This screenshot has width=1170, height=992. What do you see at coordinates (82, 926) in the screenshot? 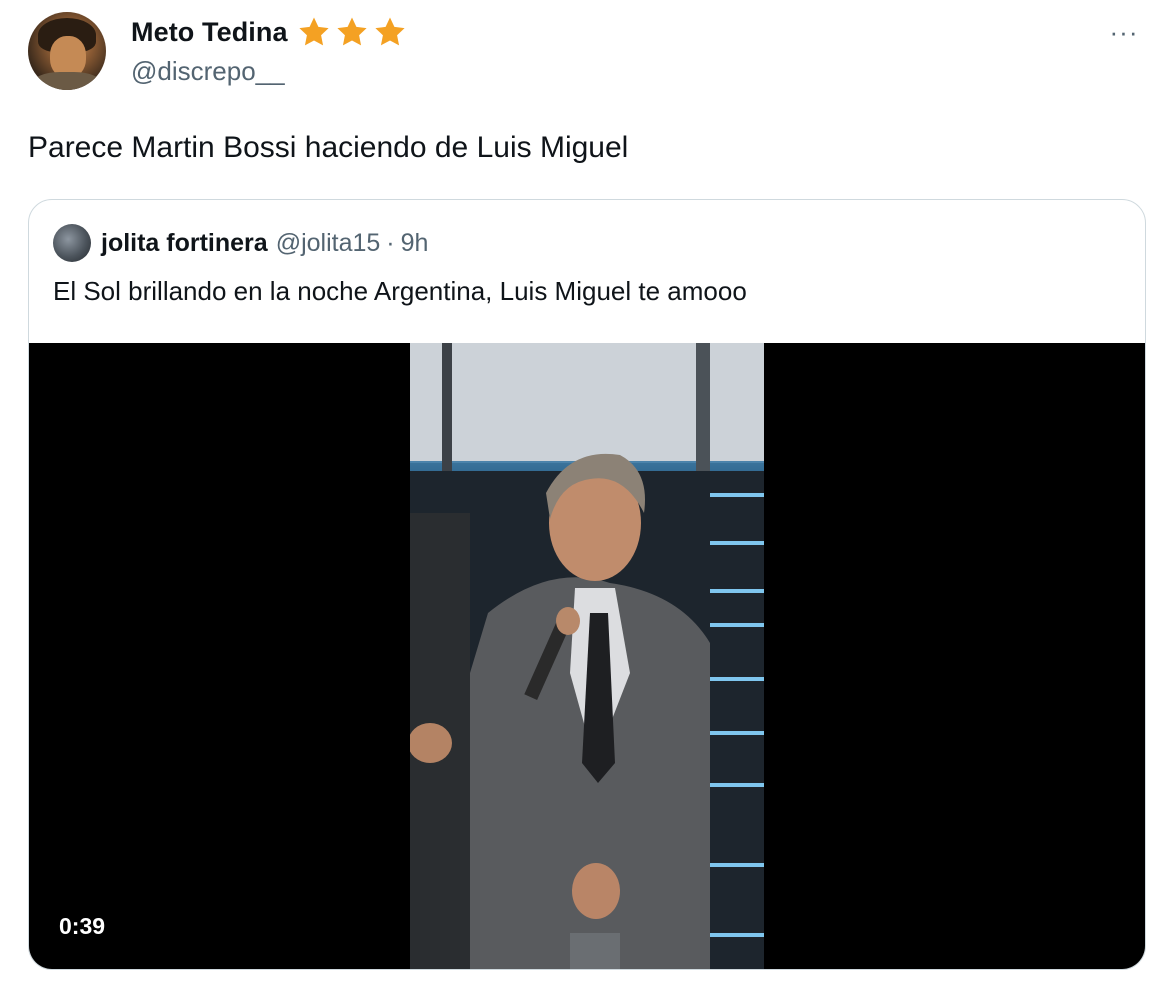
I see `video-duration: 0:39` at bounding box center [82, 926].